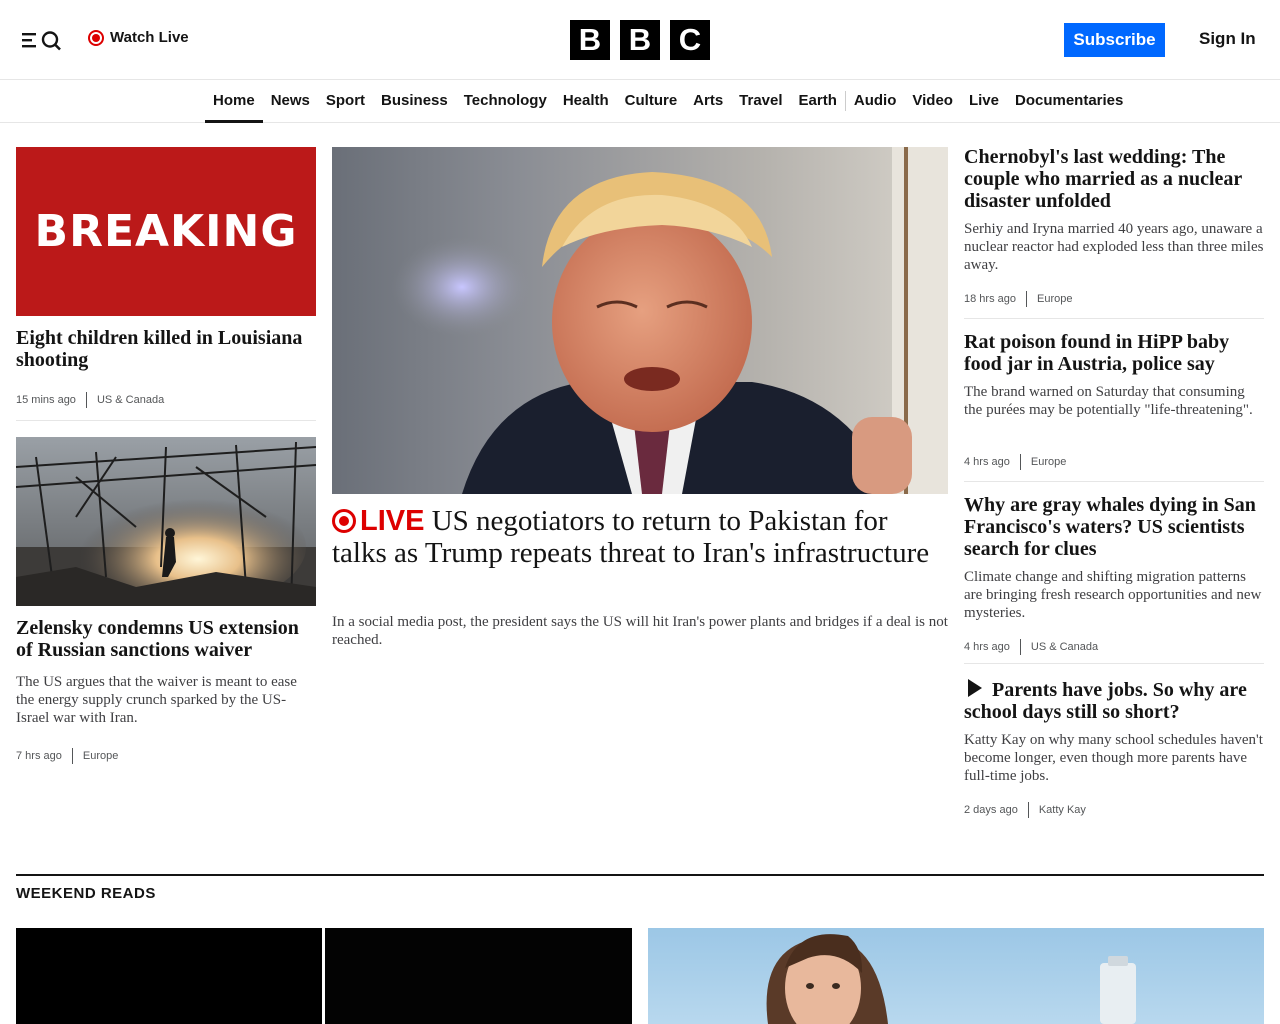  I want to click on story-meta: 15 mins ago US & Canada, so click(90, 400).